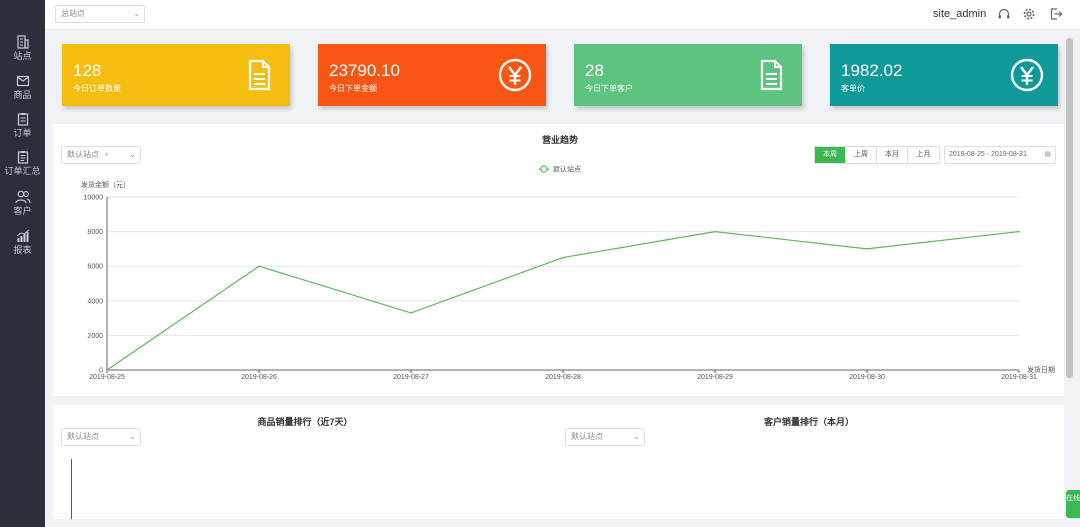 This screenshot has height=527, width=1080. I want to click on sidebar-item-label: 客户, so click(22, 211).